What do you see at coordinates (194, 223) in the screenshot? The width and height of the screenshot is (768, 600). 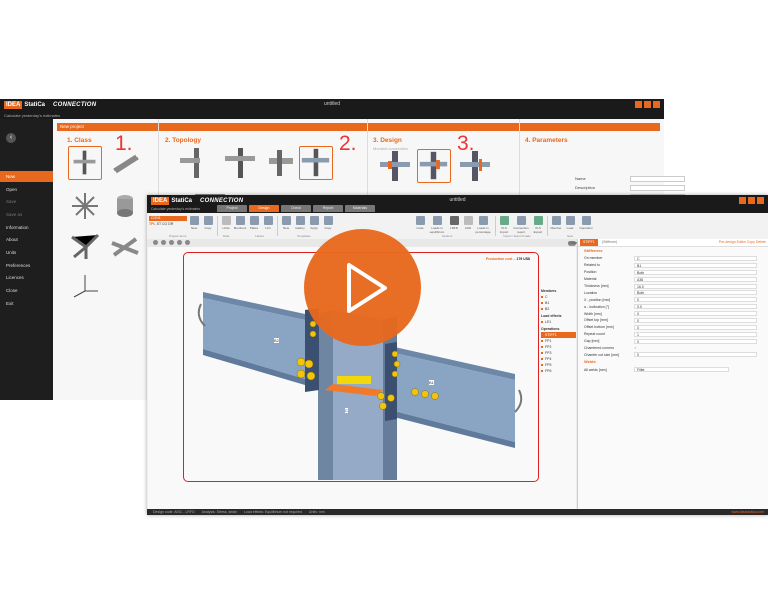 I see `ribbon-new: New` at bounding box center [194, 223].